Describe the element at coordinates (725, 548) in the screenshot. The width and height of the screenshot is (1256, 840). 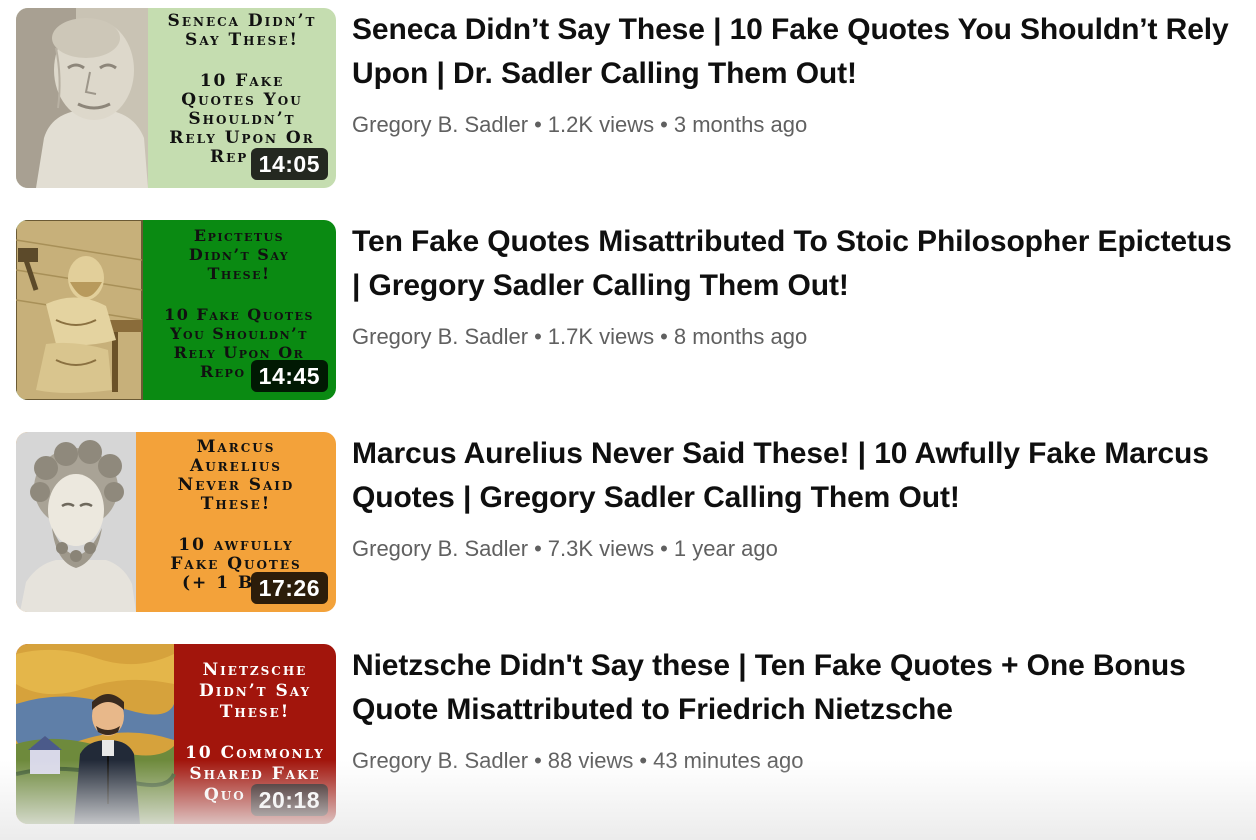
I see `upload-age: 1 year ago` at that location.